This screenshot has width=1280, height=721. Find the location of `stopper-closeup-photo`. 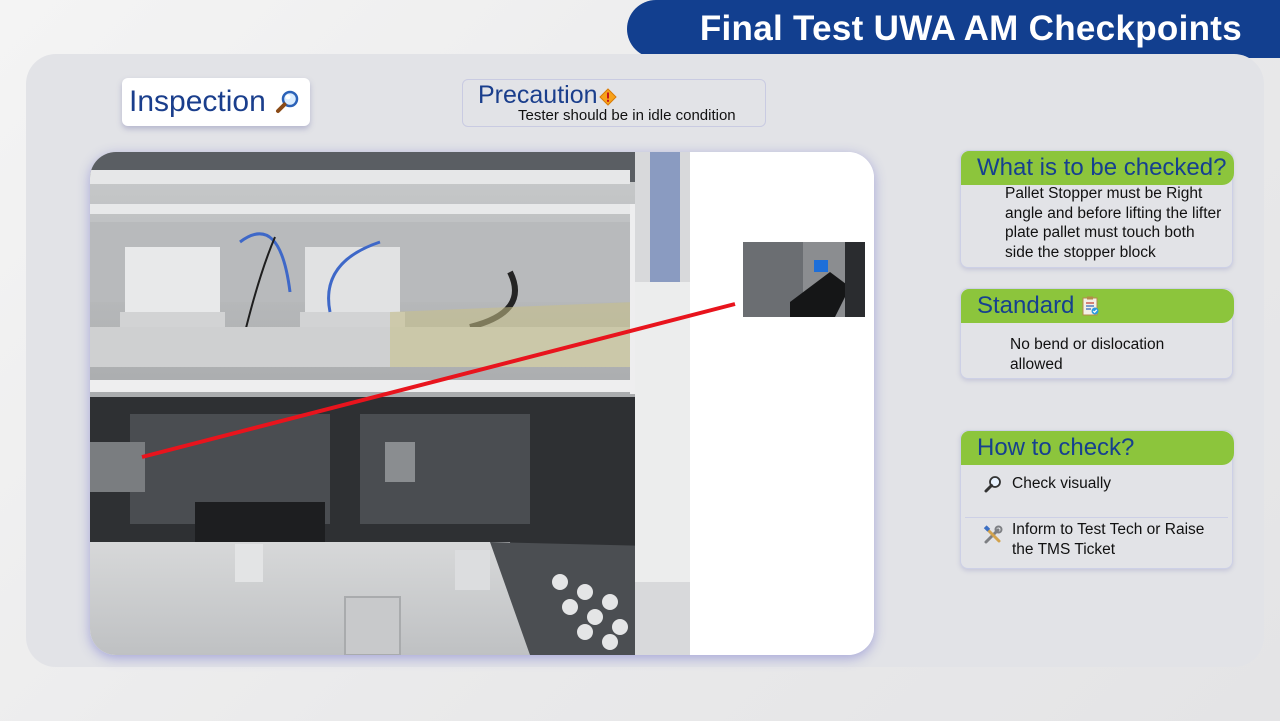

stopper-closeup-photo is located at coordinates (804, 279).